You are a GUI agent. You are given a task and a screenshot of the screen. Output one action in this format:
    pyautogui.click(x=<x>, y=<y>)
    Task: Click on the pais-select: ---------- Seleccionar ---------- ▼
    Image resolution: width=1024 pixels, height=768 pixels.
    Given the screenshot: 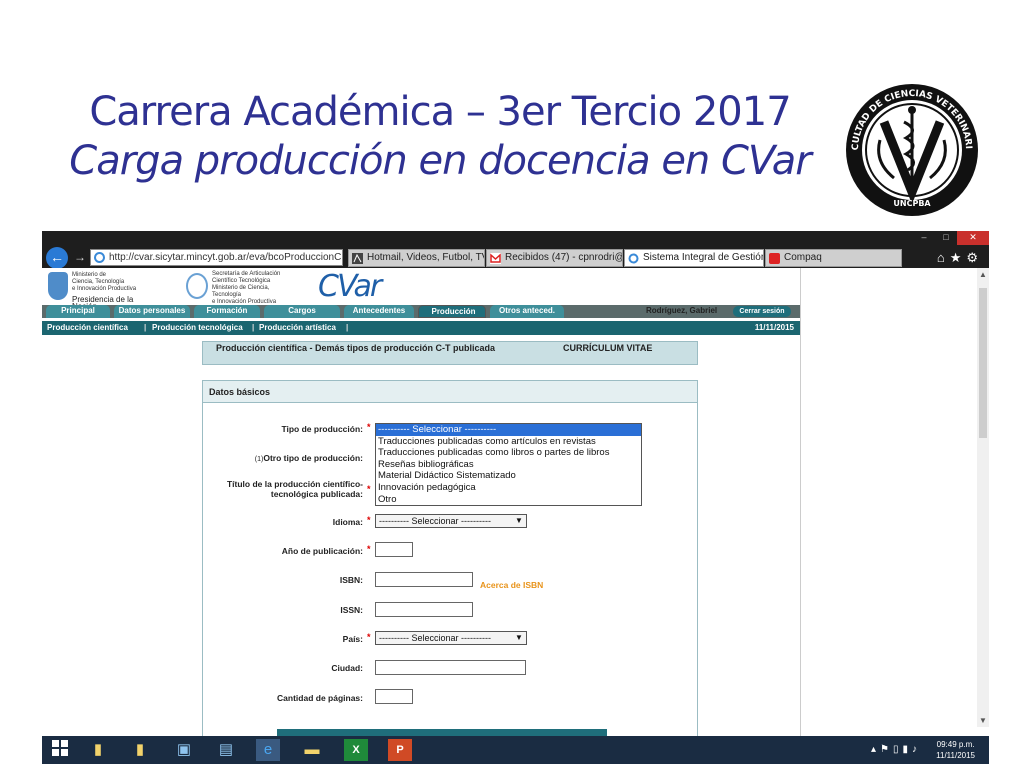 What is the action you would take?
    pyautogui.click(x=451, y=638)
    